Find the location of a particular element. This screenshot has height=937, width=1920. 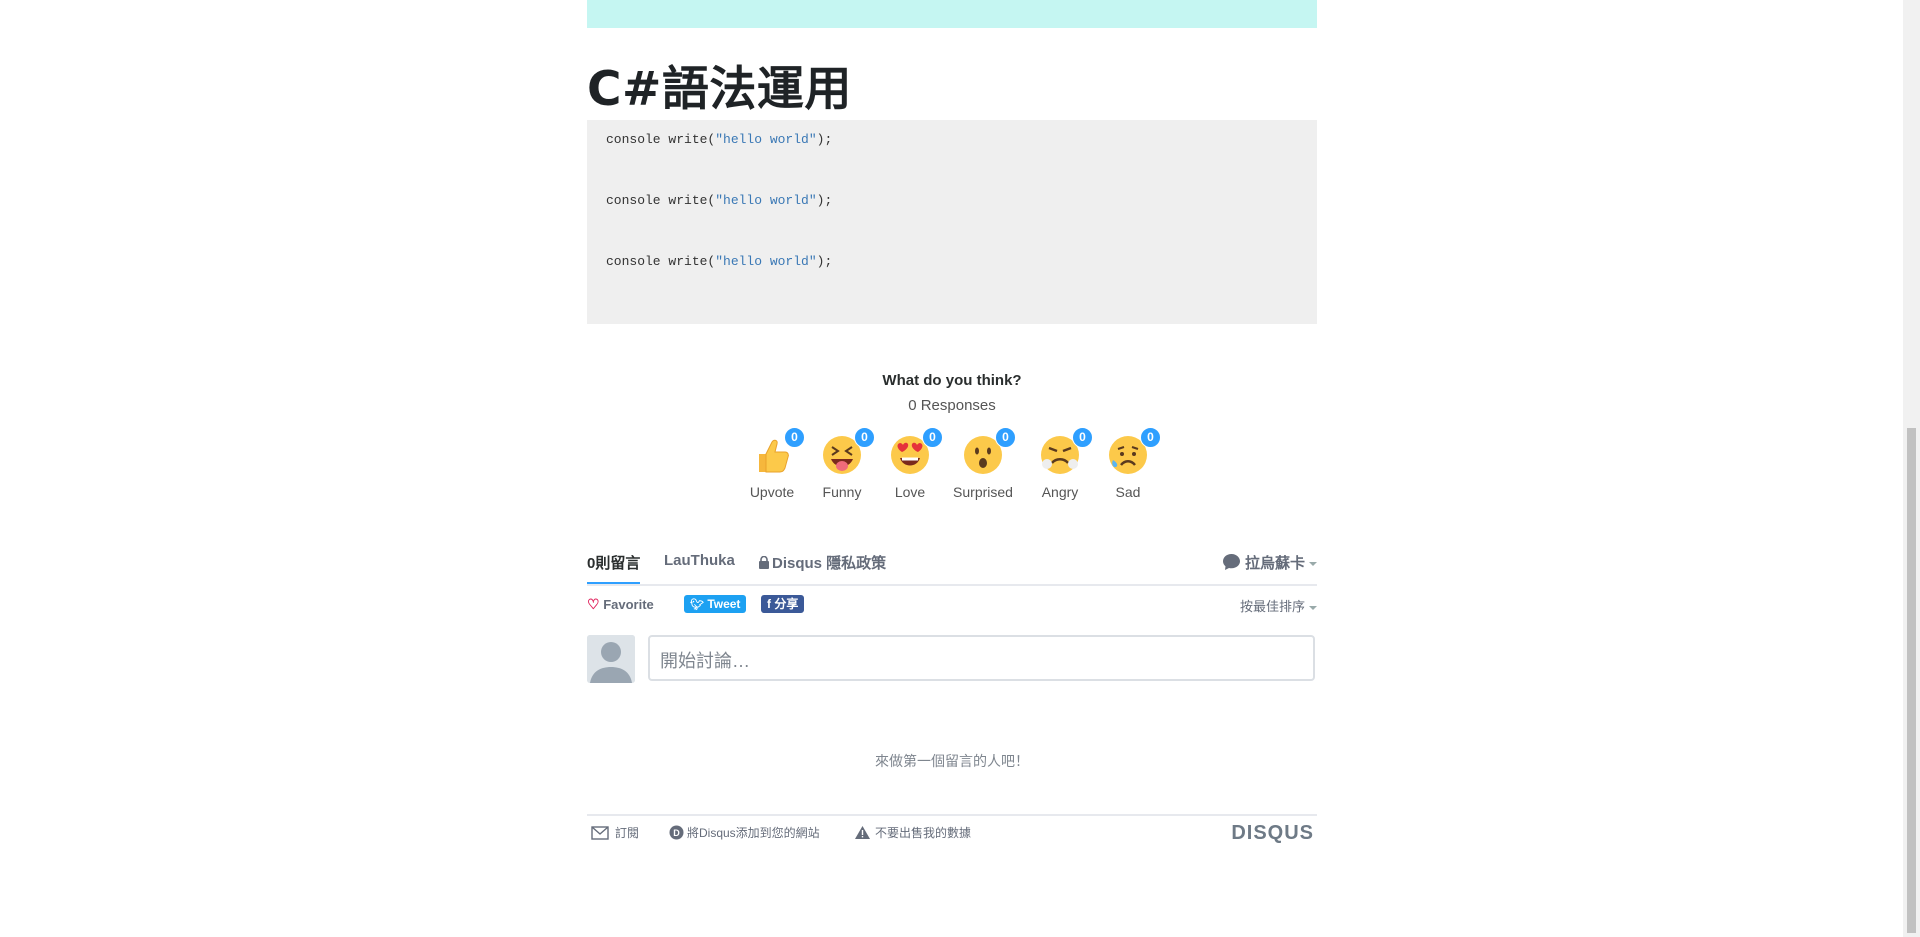

reaction-sad: 0 Sad is located at coordinates (1128, 463).